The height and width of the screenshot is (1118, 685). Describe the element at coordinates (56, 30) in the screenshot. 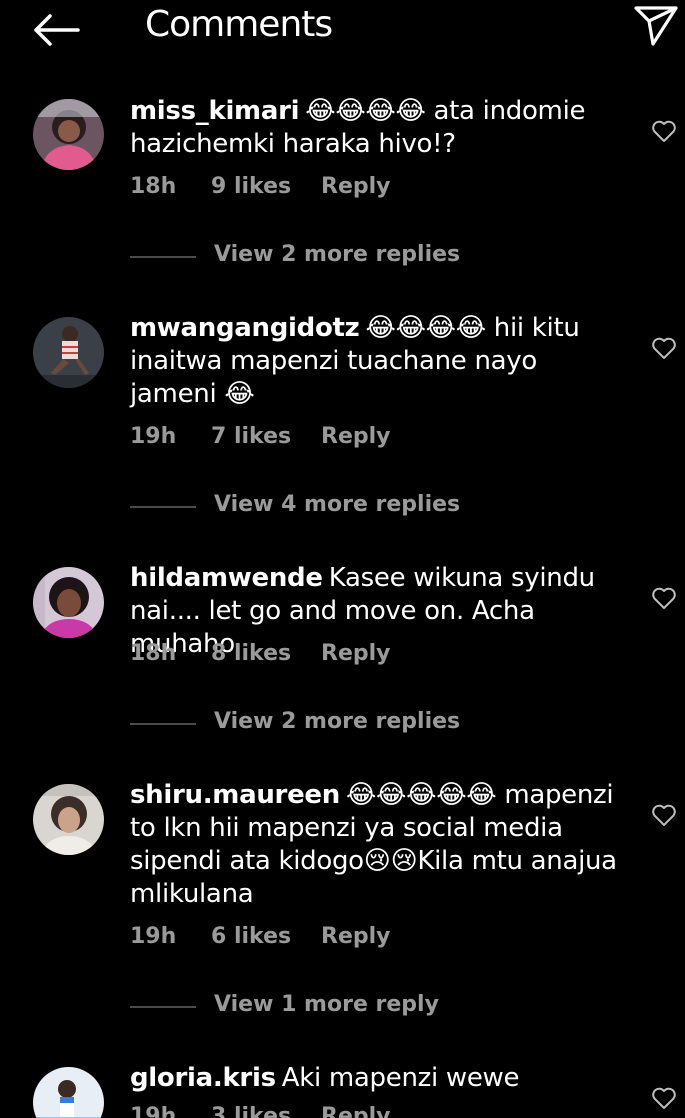

I see `back-arrow-icon` at that location.